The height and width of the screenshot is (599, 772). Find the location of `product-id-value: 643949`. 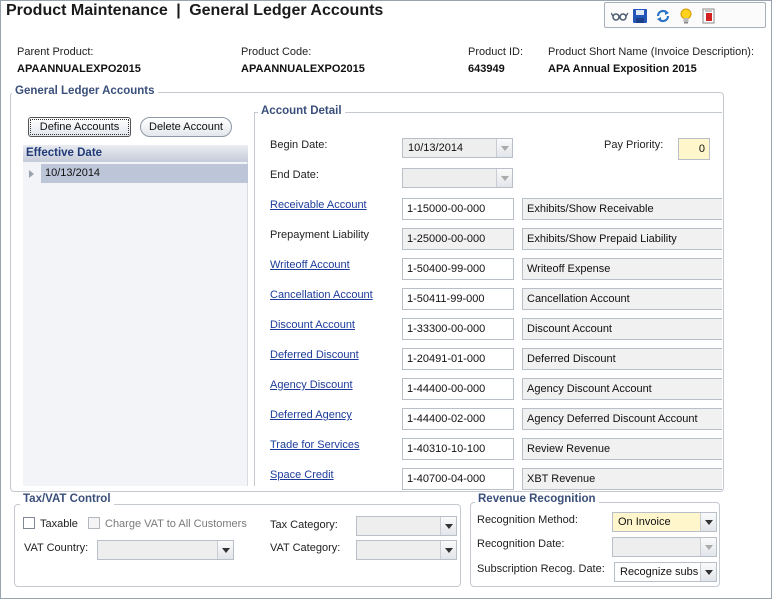

product-id-value: 643949 is located at coordinates (486, 69).